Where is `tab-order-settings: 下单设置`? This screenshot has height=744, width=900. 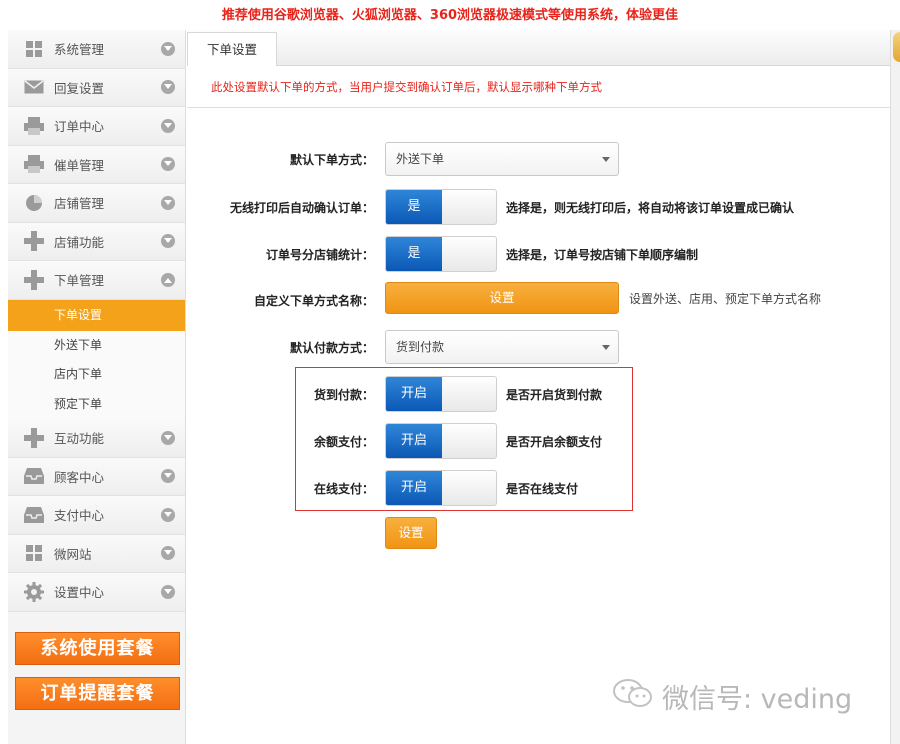
tab-order-settings: 下单设置 is located at coordinates (232, 49).